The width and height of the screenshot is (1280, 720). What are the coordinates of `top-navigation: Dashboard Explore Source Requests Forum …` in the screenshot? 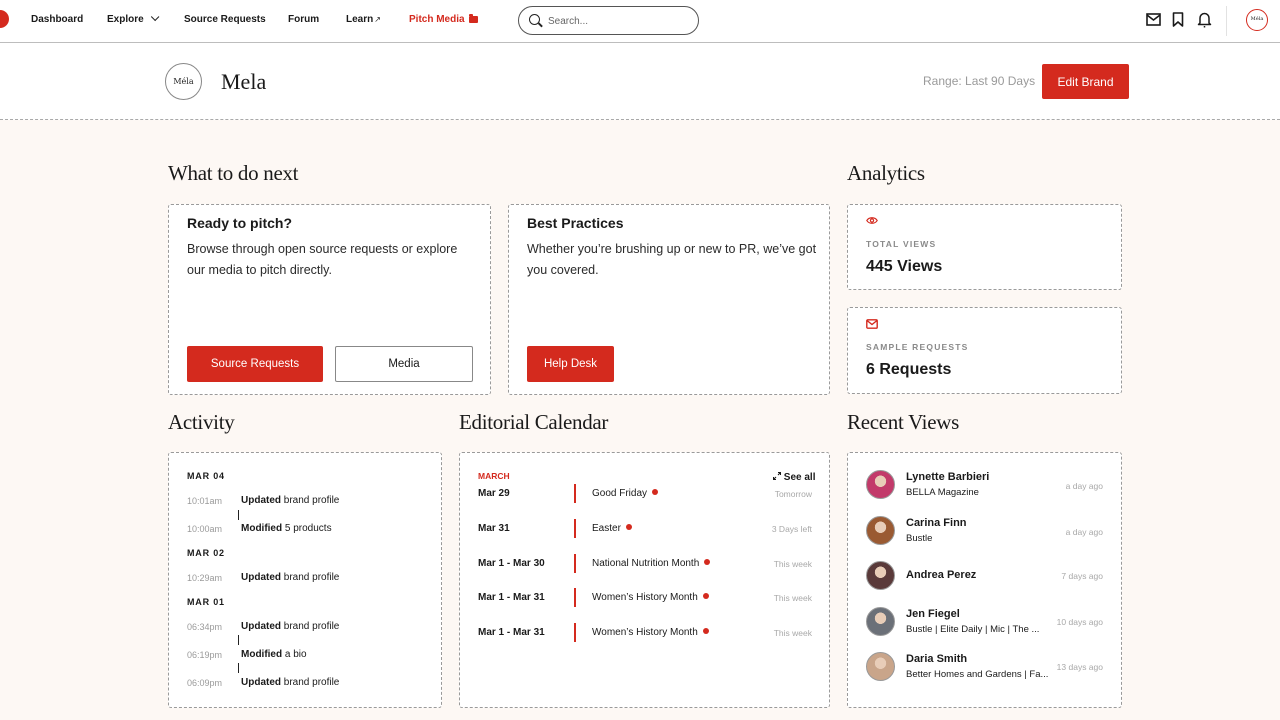 It's located at (640, 21).